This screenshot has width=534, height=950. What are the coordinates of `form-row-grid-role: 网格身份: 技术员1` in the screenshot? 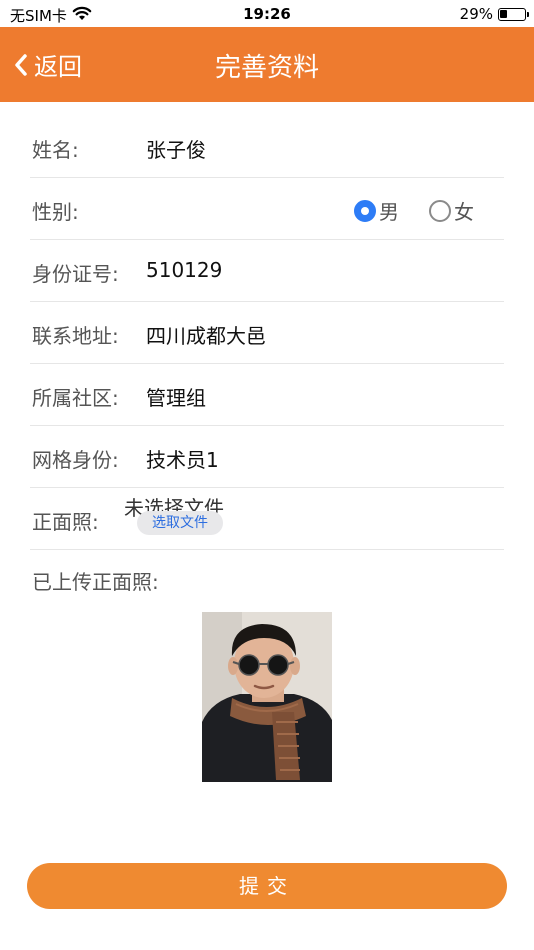 It's located at (267, 457).